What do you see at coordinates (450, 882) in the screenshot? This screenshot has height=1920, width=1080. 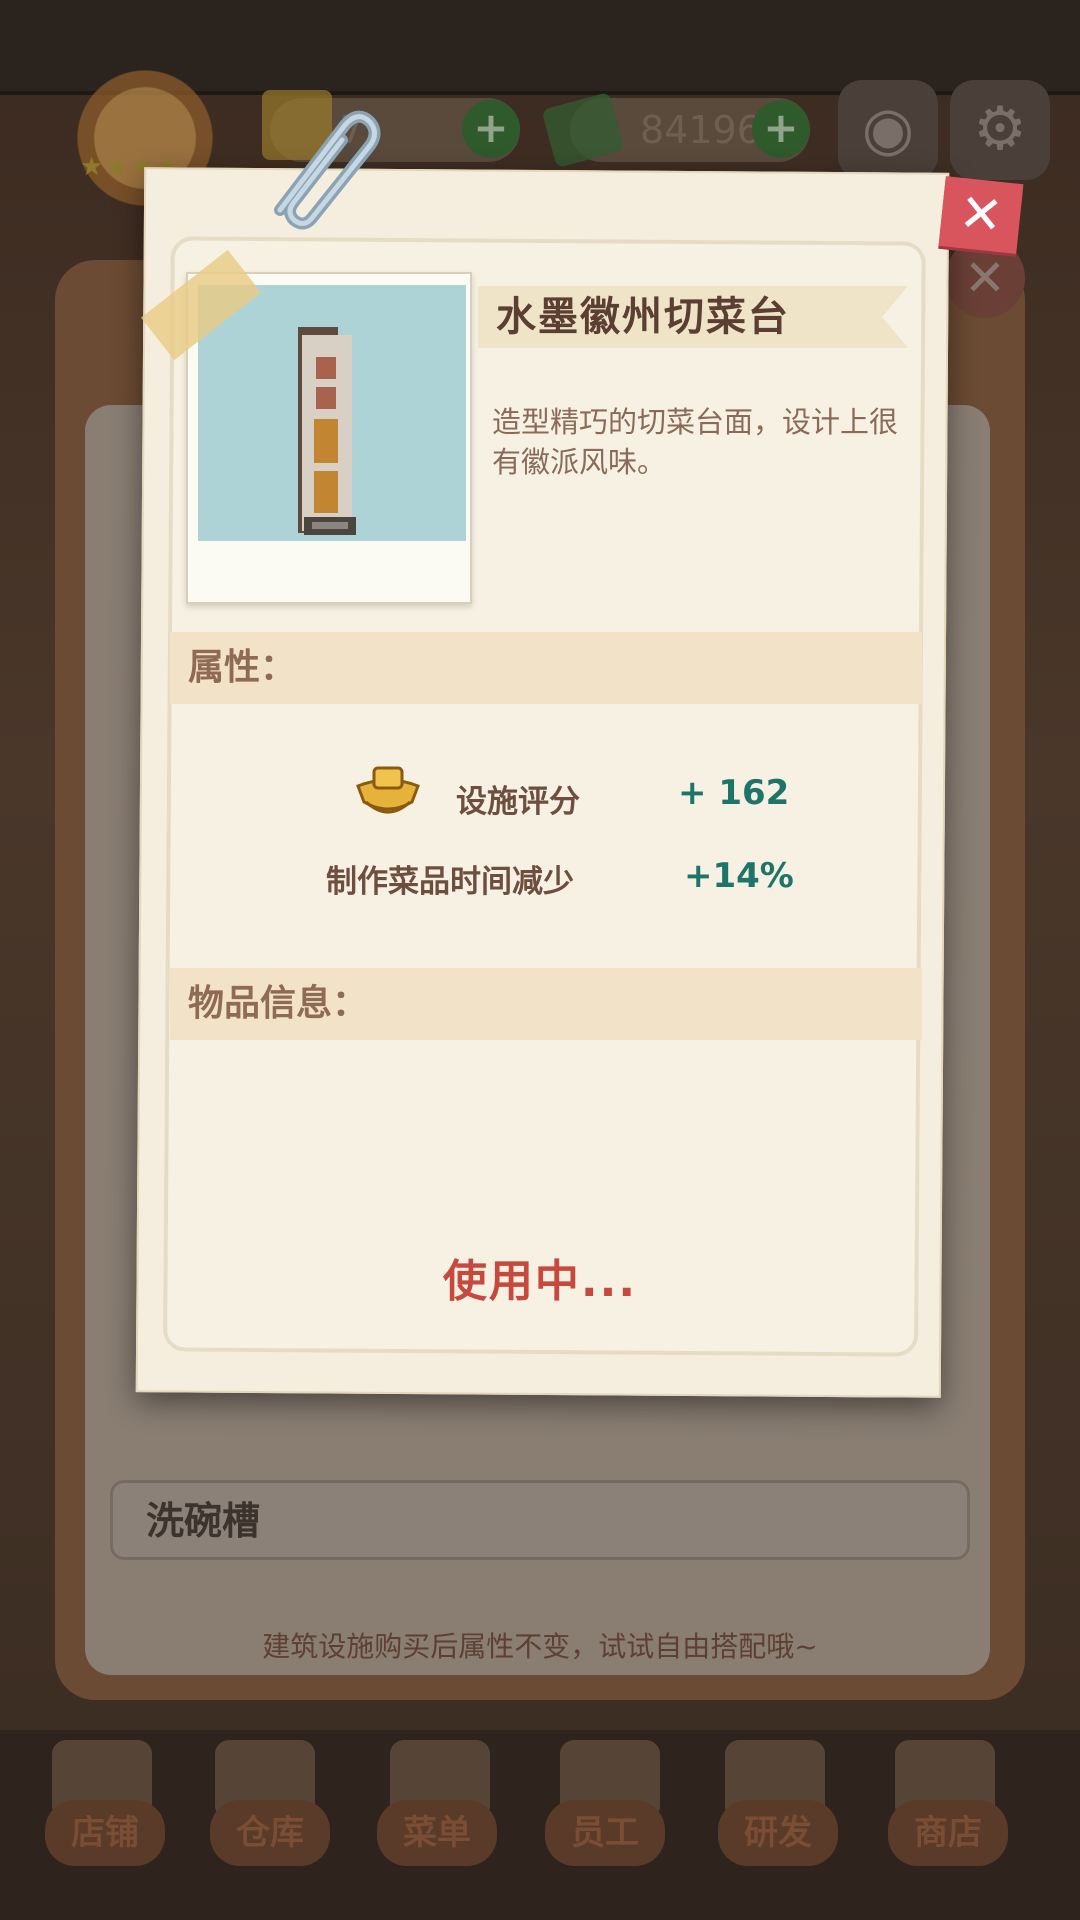 I see `attribute-label-cook-time: 制作菜品时间减少` at bounding box center [450, 882].